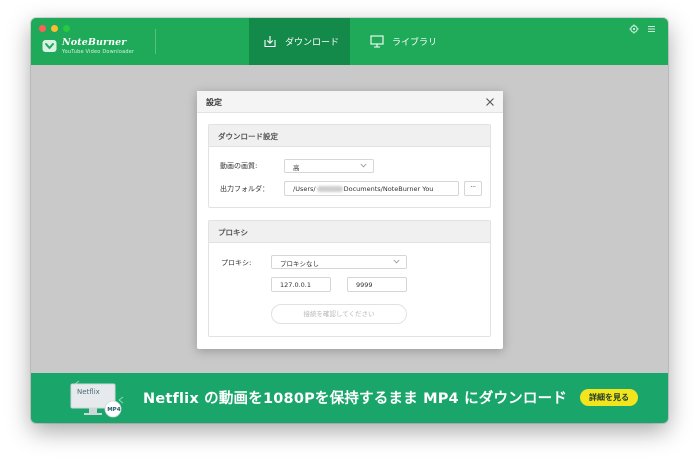  Describe the element at coordinates (304, 189) in the screenshot. I see `folder-path-prefix: /Users/` at that location.